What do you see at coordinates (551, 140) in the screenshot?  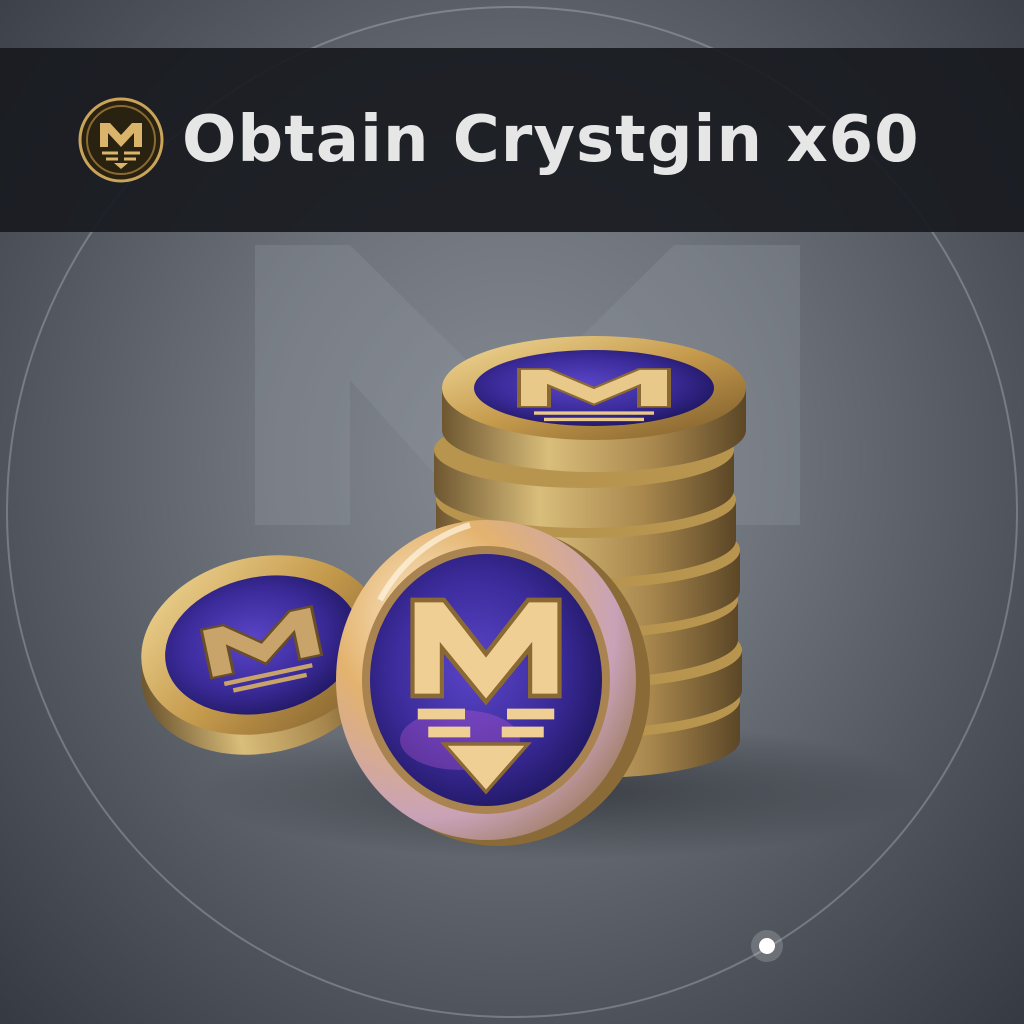 I see `reward-title: Obtain Crystgin x60` at bounding box center [551, 140].